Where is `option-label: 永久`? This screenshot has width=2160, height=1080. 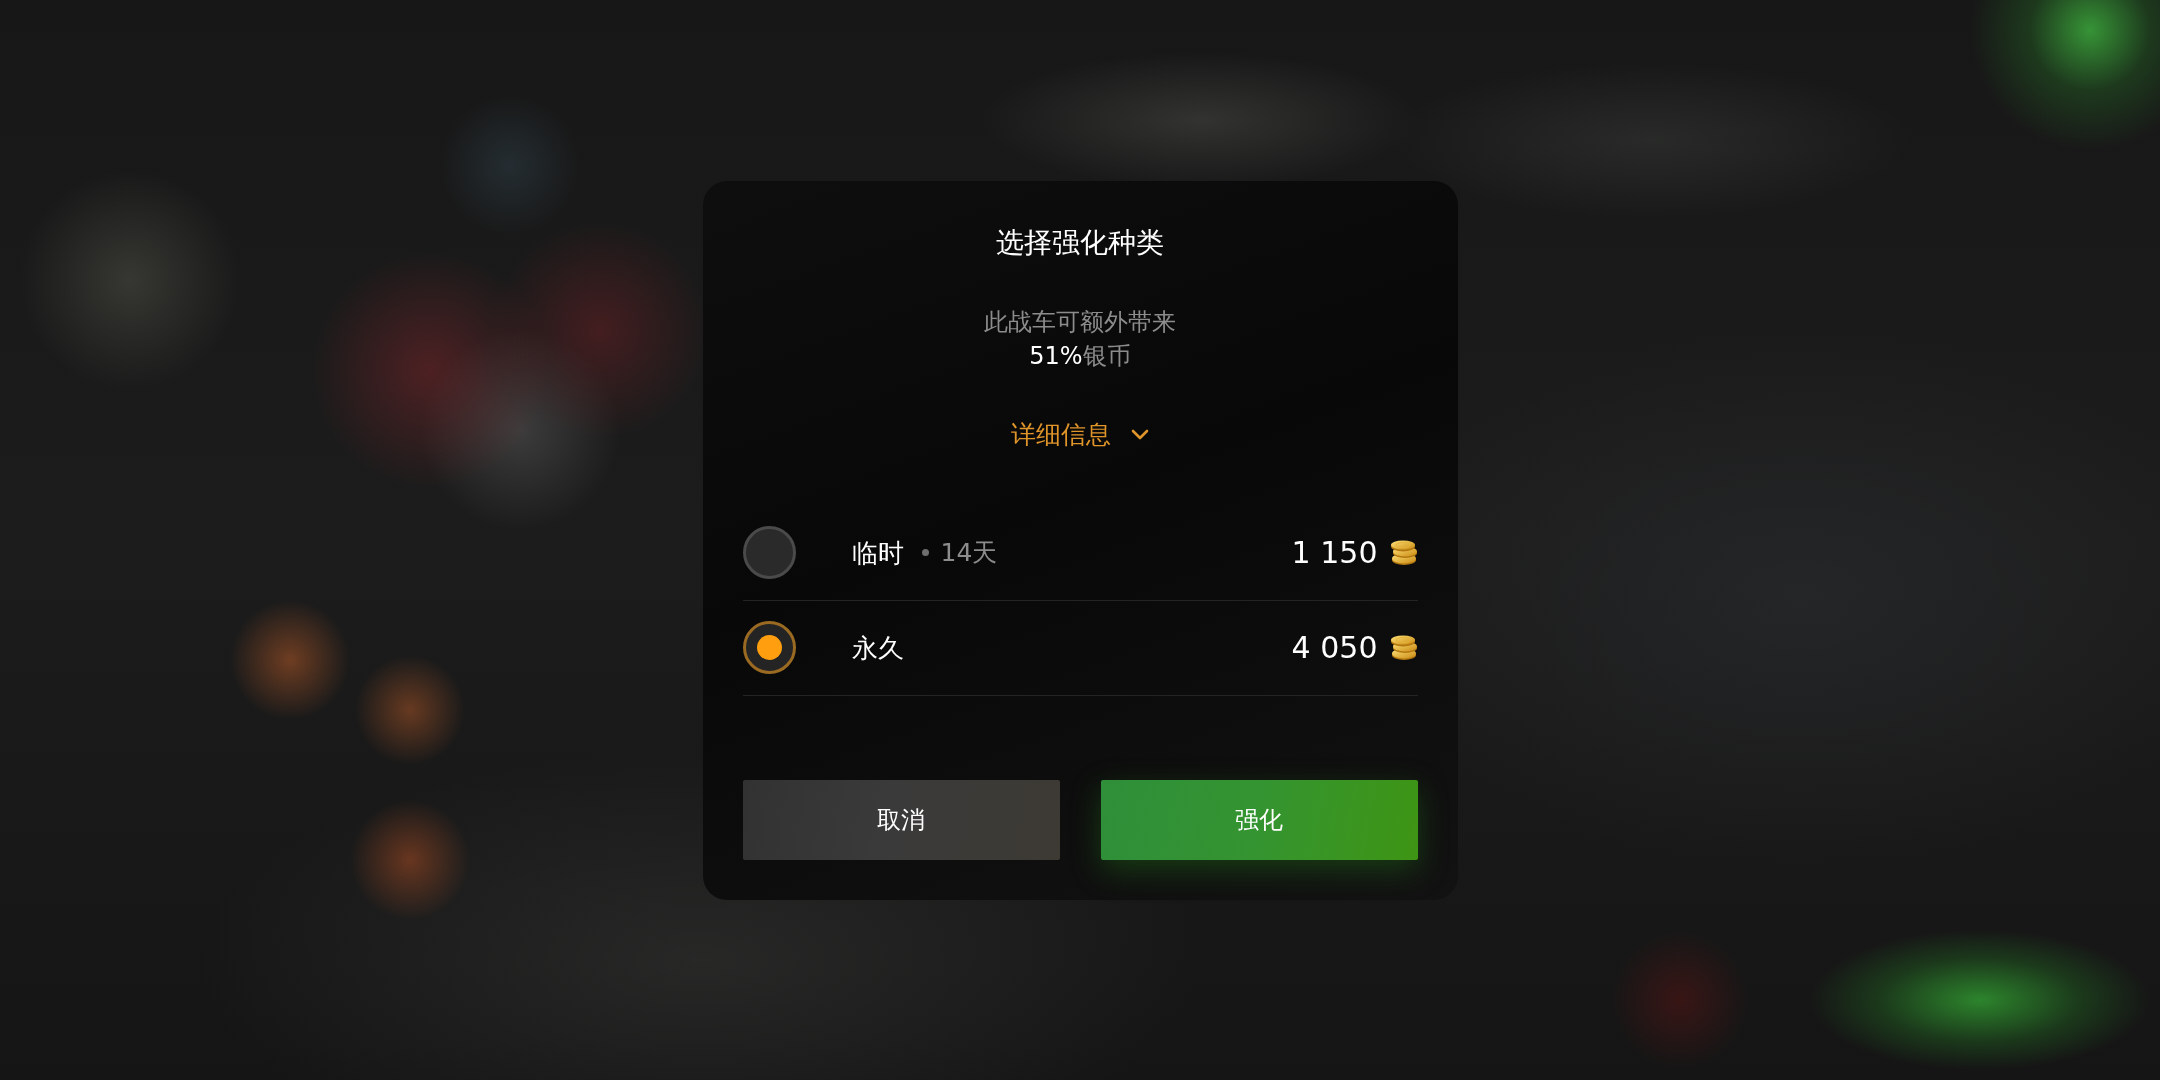 option-label: 永久 is located at coordinates (877, 648).